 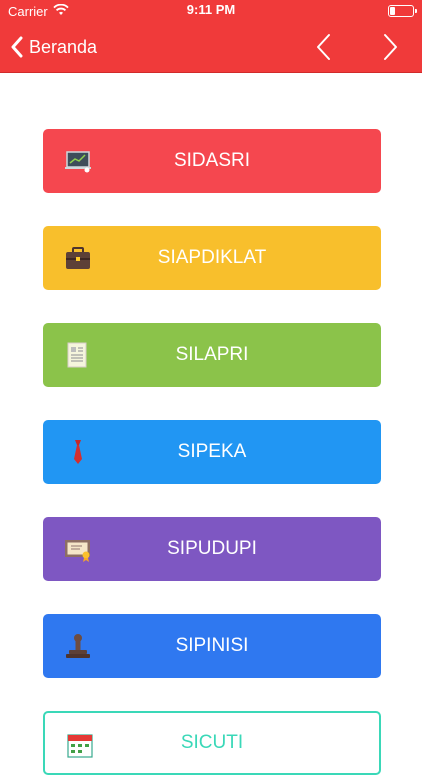 I want to click on briefcase-icon, so click(x=78, y=258).